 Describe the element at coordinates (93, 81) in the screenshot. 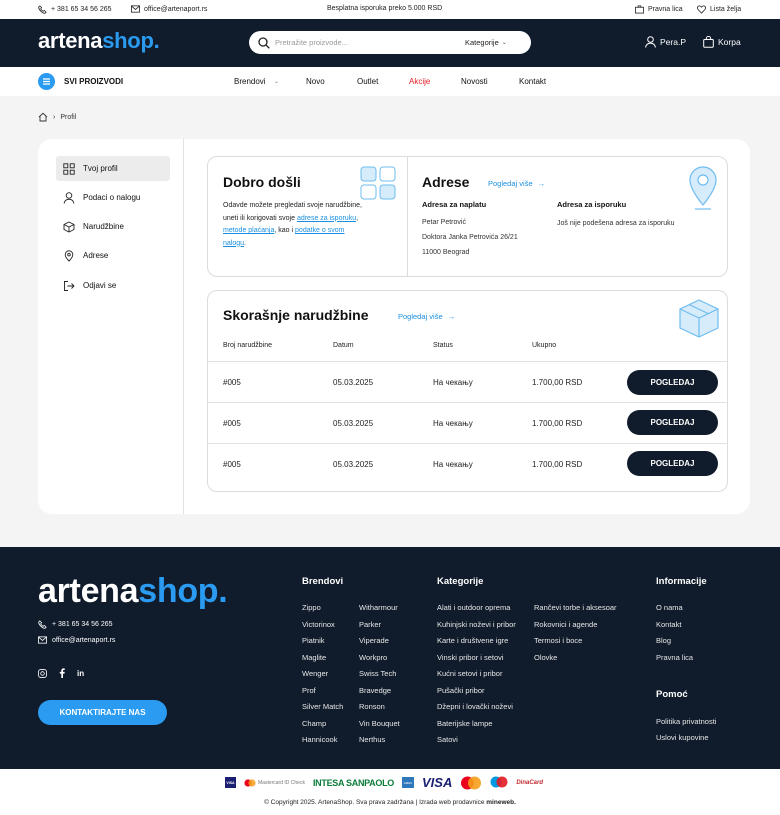

I see `all-products-link: SVI PROIZVODI` at that location.